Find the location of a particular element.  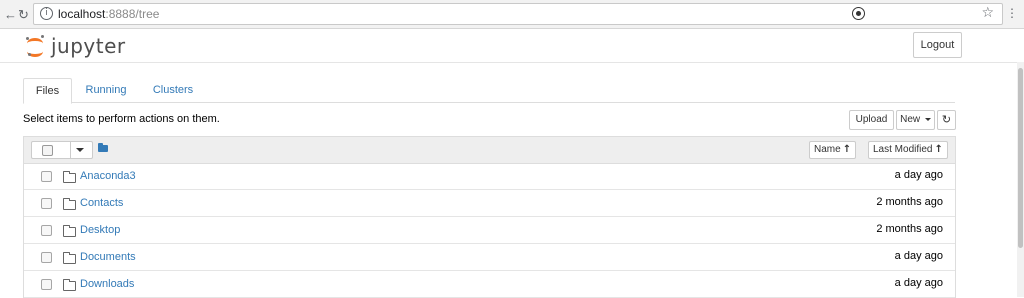

reload-icon: ↻ is located at coordinates (23, 15).